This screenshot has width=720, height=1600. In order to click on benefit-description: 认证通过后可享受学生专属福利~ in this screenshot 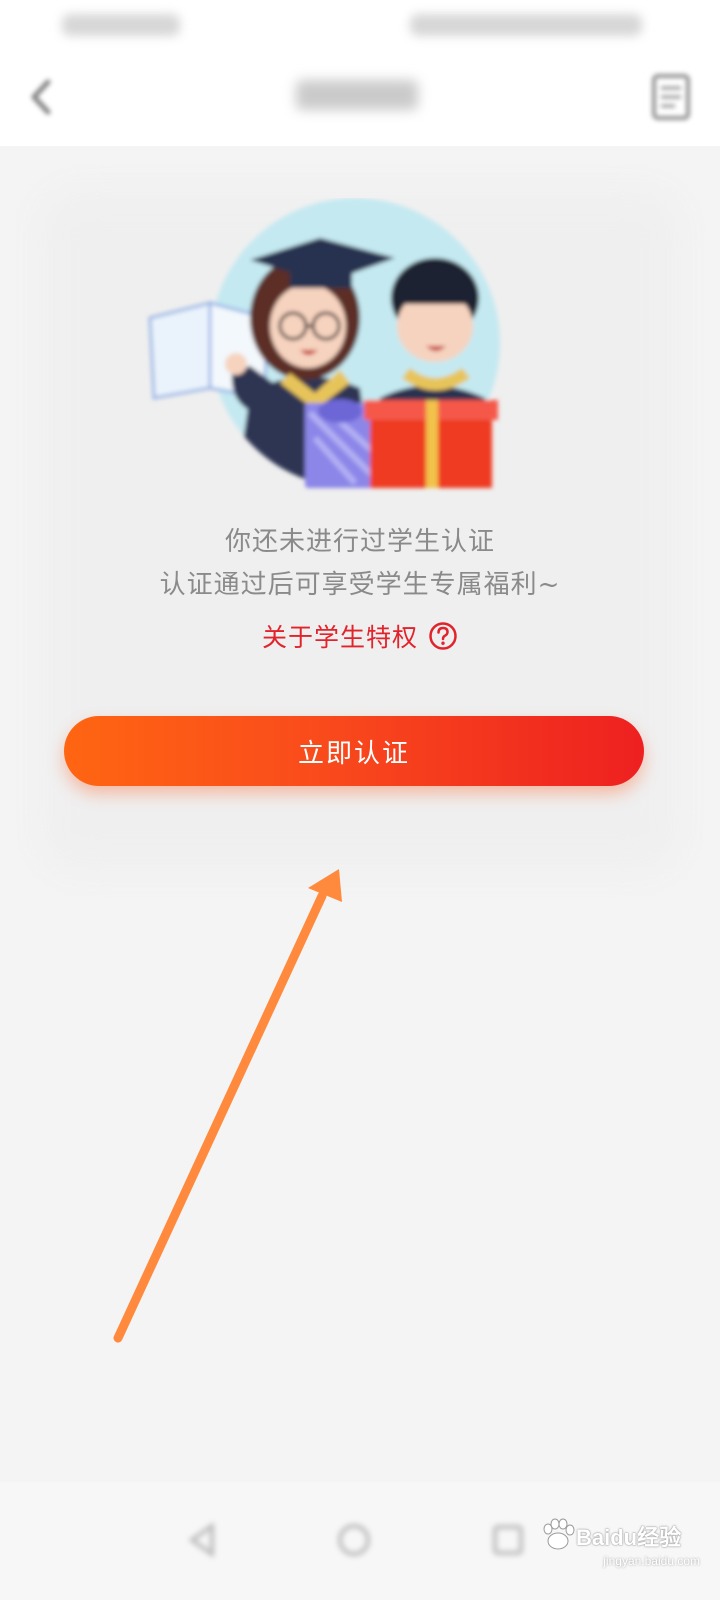, I will do `click(360, 585)`.